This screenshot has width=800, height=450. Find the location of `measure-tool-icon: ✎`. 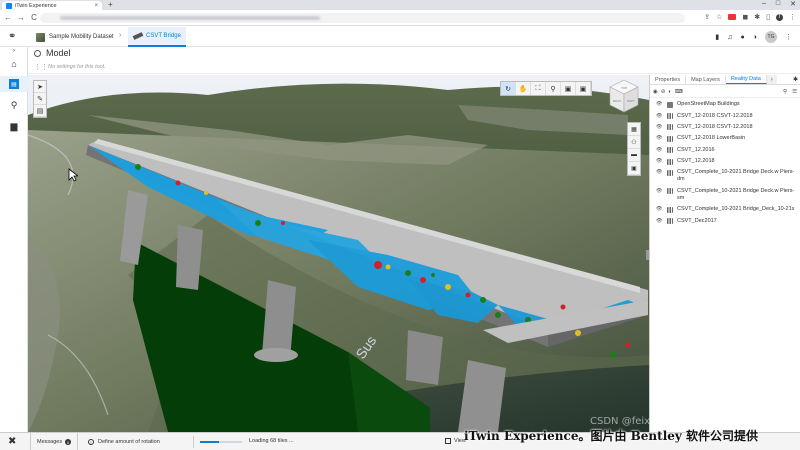

measure-tool-icon: ✎ is located at coordinates (40, 99).